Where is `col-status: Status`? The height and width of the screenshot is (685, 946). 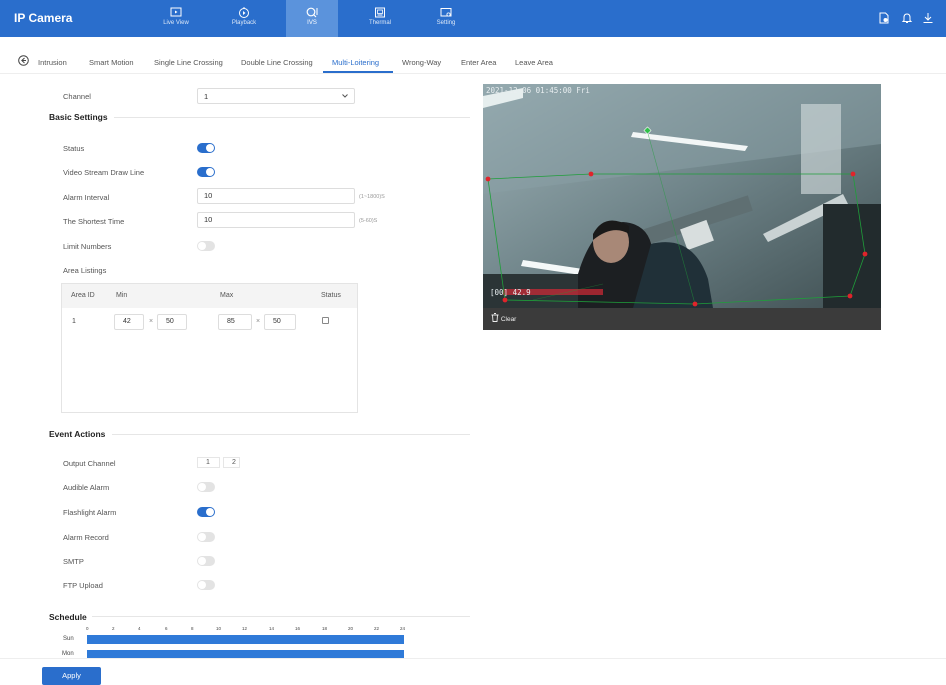
col-status: Status is located at coordinates (331, 295).